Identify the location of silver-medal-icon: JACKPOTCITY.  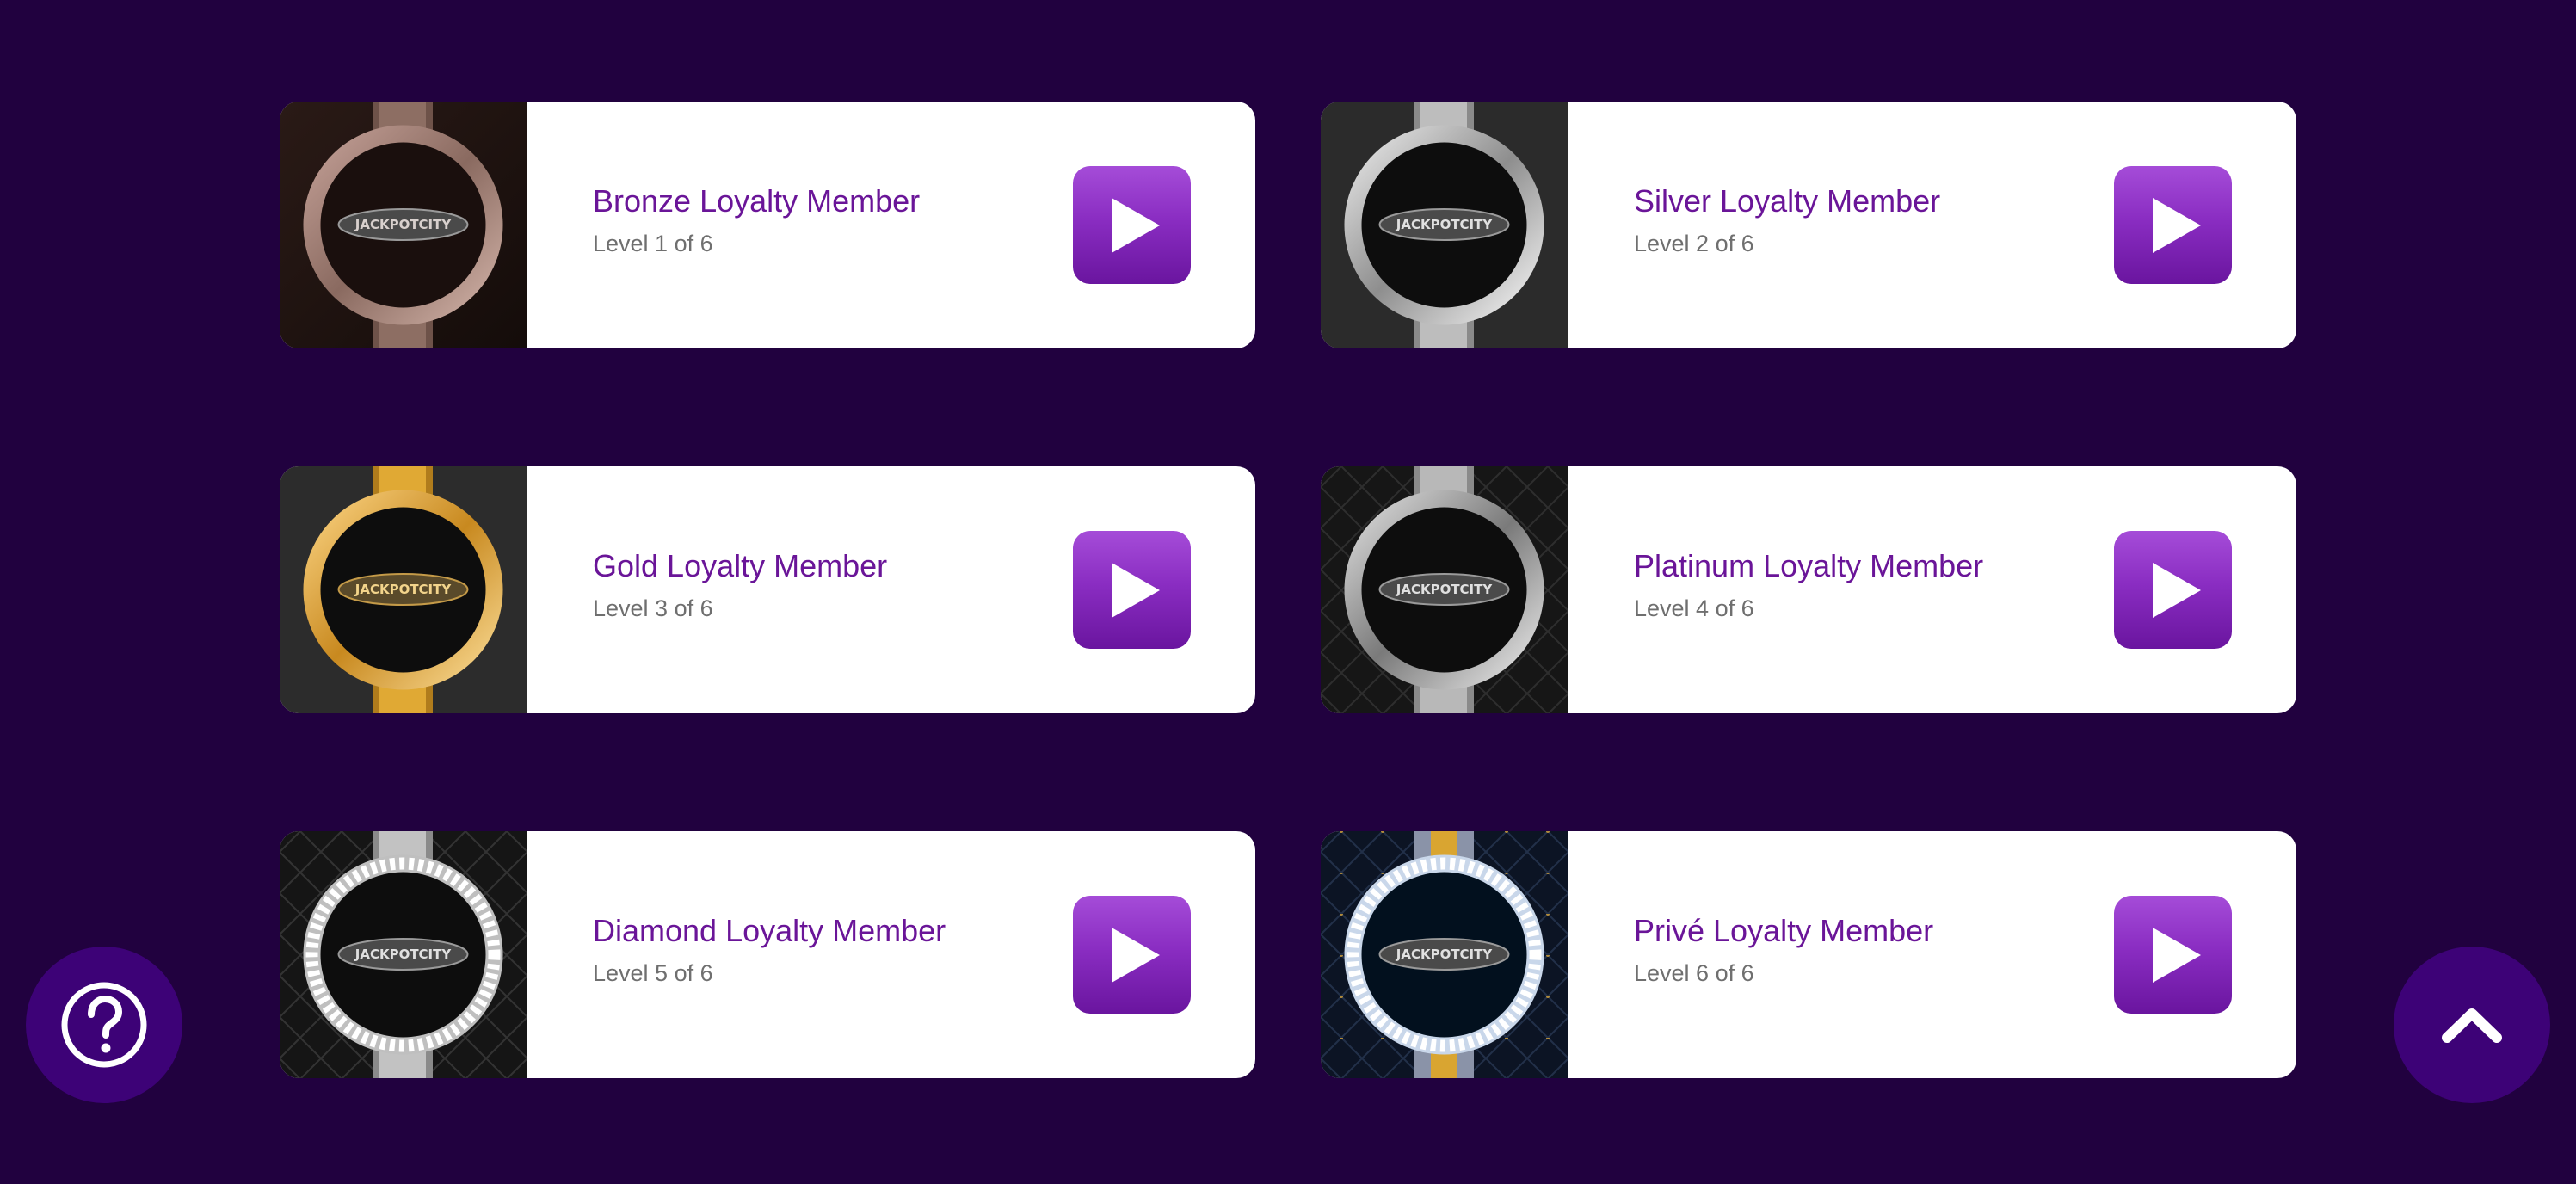
(1445, 225).